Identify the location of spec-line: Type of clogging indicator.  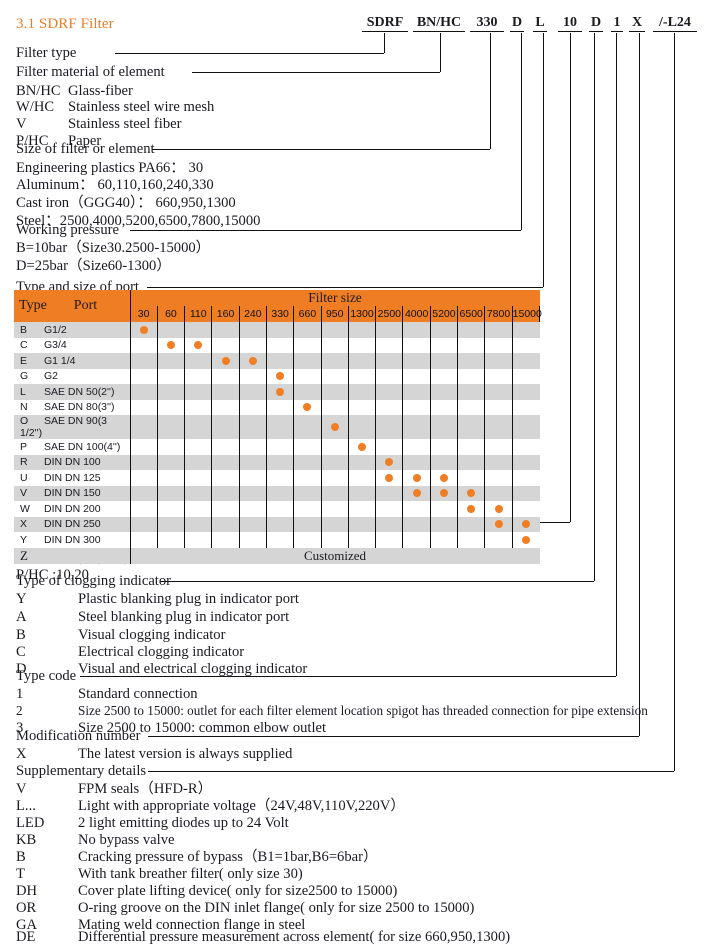
(93, 581).